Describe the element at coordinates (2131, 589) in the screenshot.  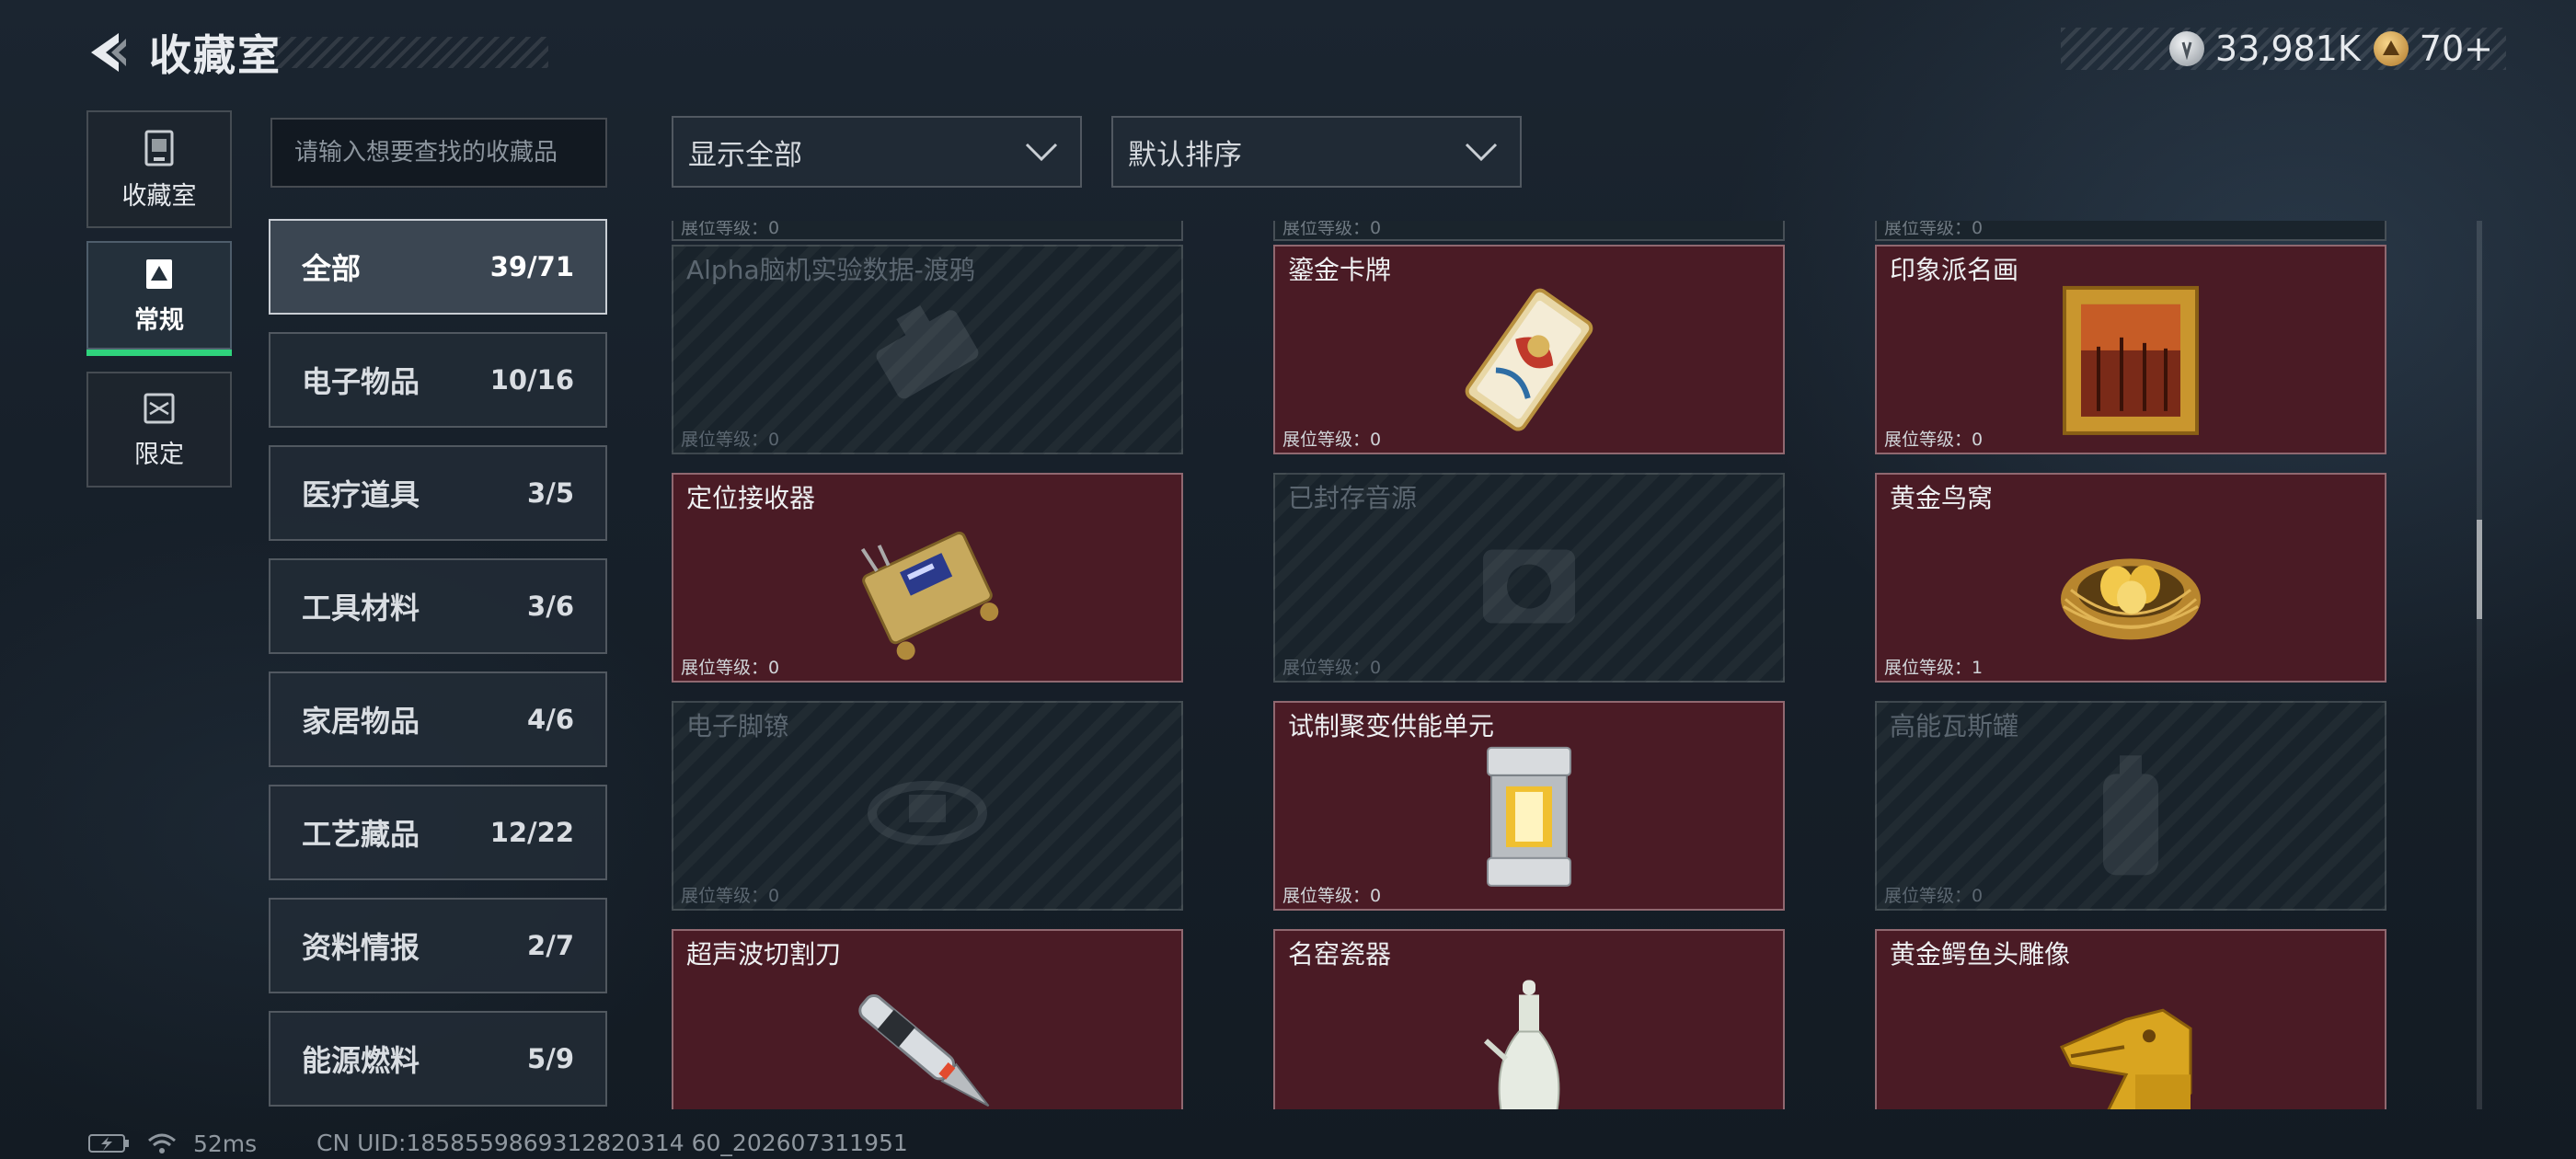
I see `golden-nest-icon` at that location.